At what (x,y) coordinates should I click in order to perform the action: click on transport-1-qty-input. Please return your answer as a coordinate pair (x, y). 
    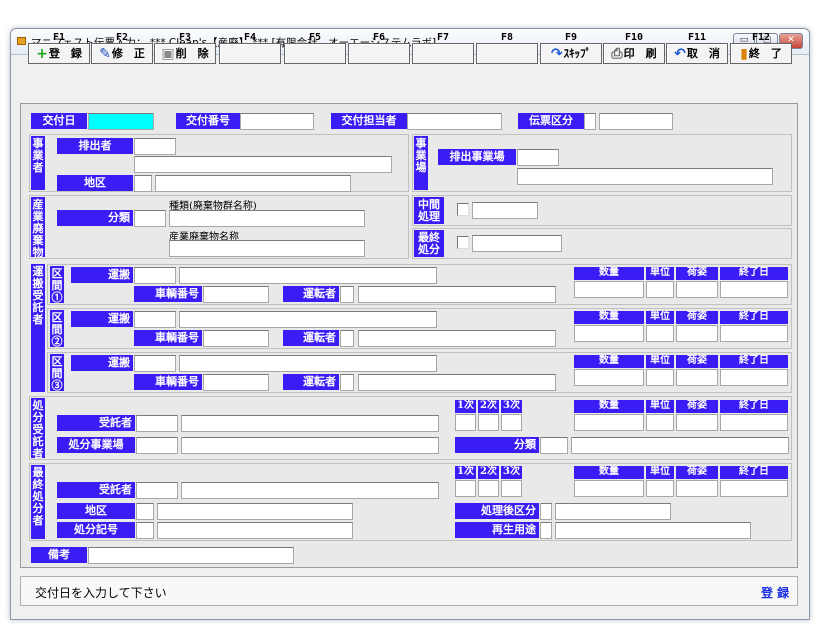
    Looking at the image, I should click on (609, 289).